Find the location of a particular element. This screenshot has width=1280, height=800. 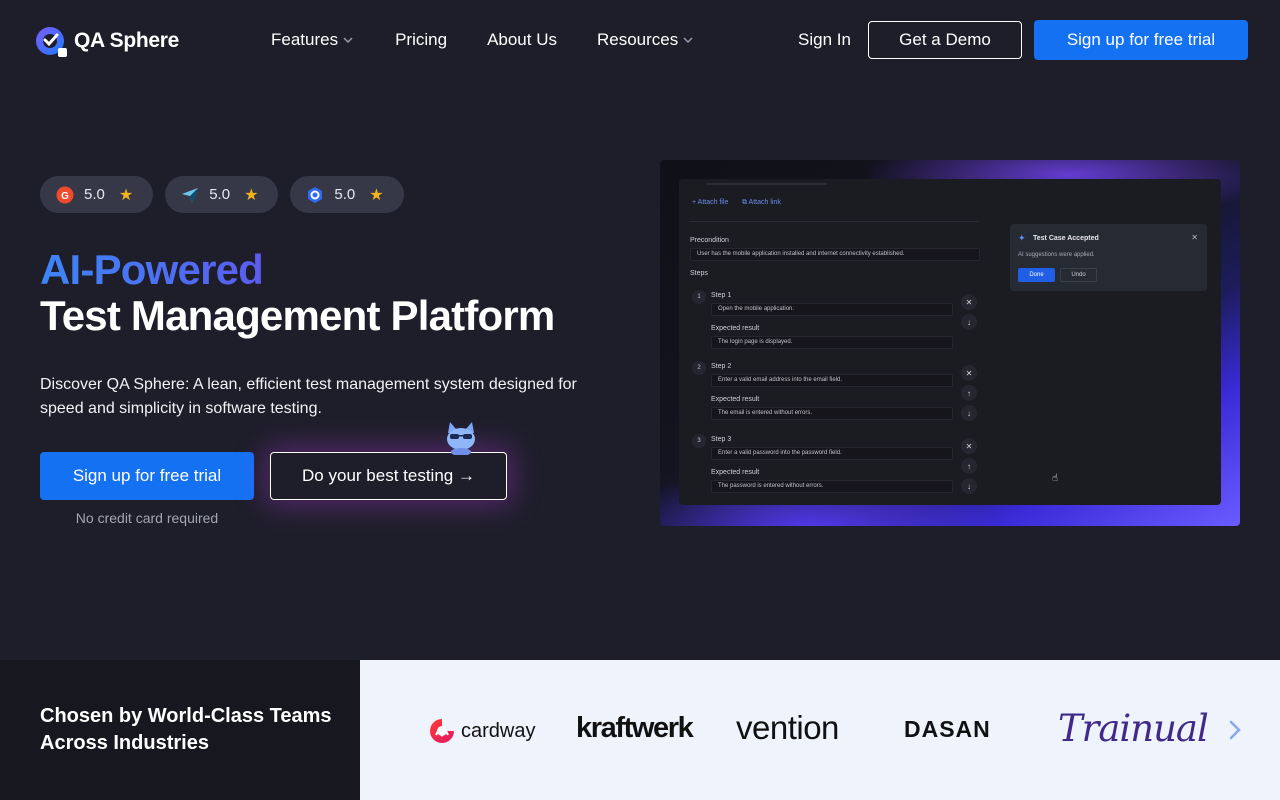

no-credit-card-note: No credit card required is located at coordinates (147, 518).